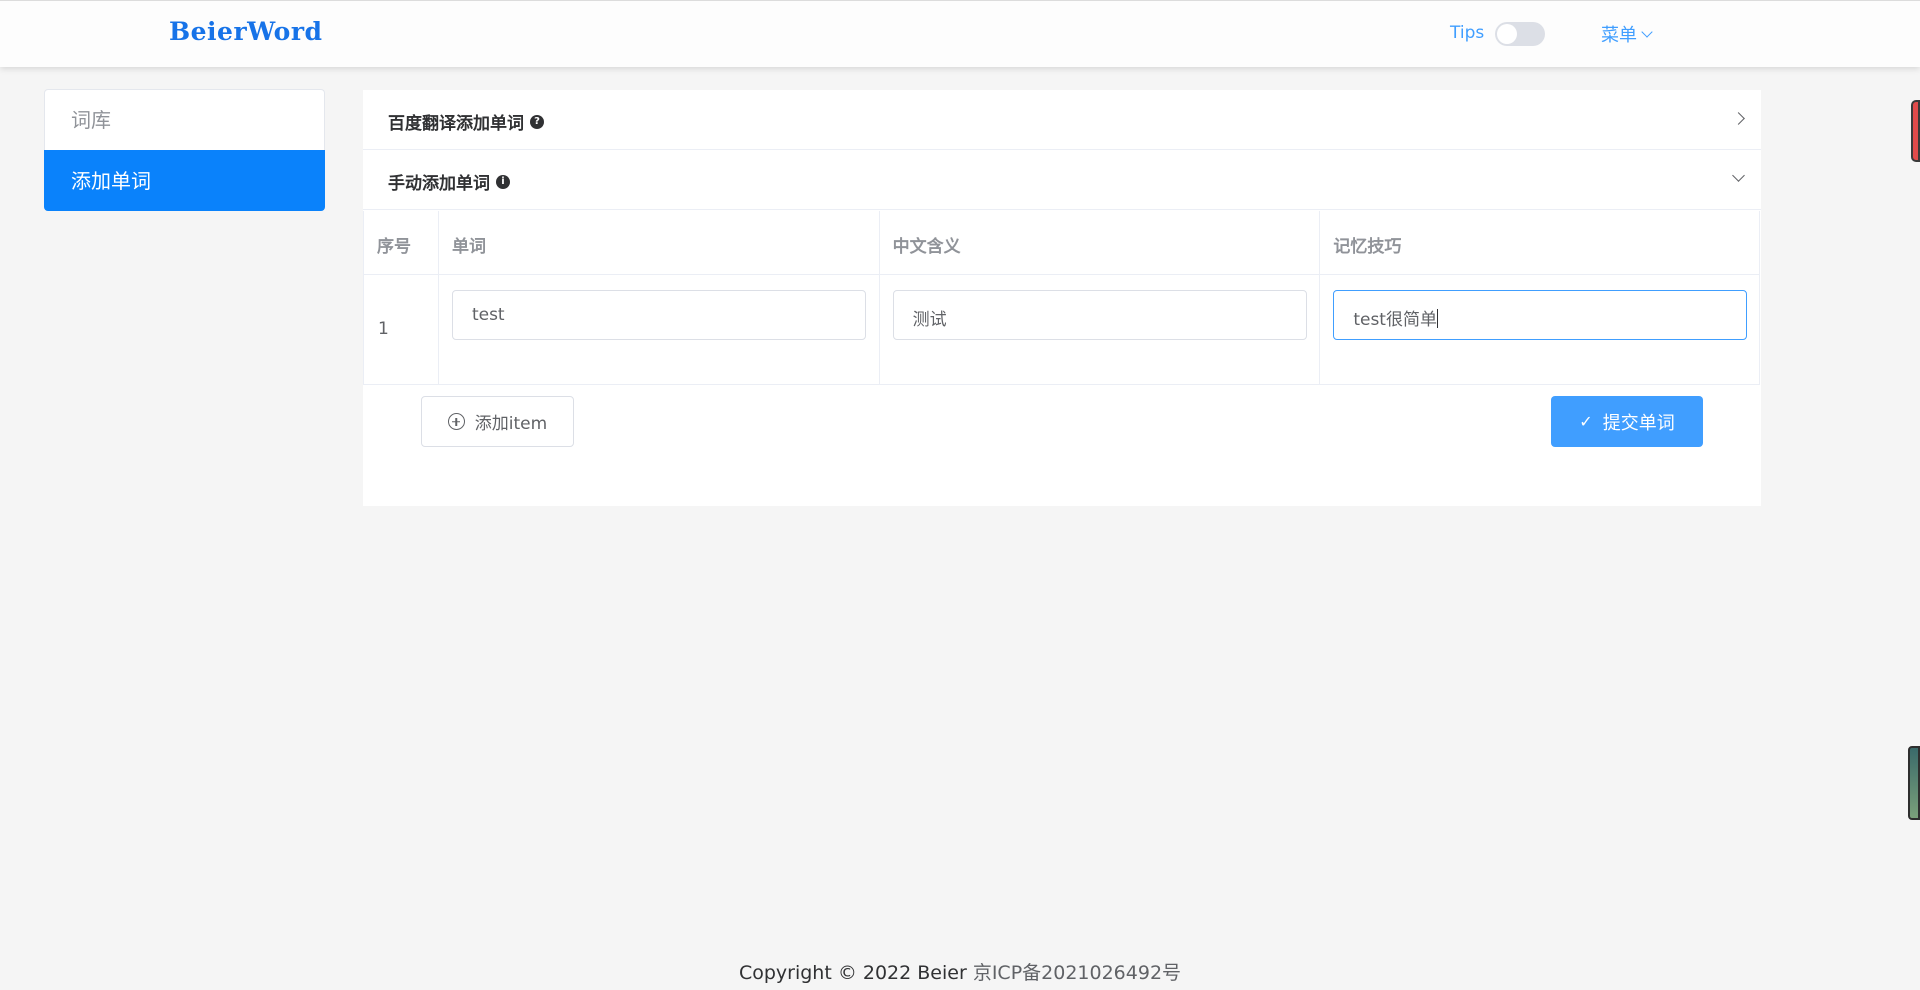  What do you see at coordinates (1099, 315) in the screenshot?
I see `meaning-input: 测试` at bounding box center [1099, 315].